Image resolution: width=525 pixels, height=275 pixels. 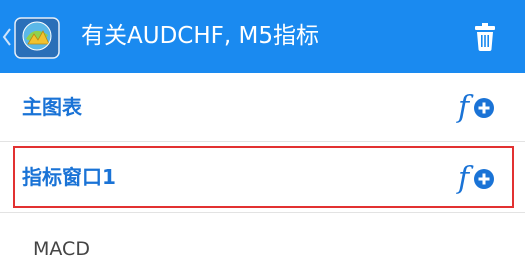 What do you see at coordinates (69, 177) in the screenshot?
I see `indicator-window-label: 指标窗口1` at bounding box center [69, 177].